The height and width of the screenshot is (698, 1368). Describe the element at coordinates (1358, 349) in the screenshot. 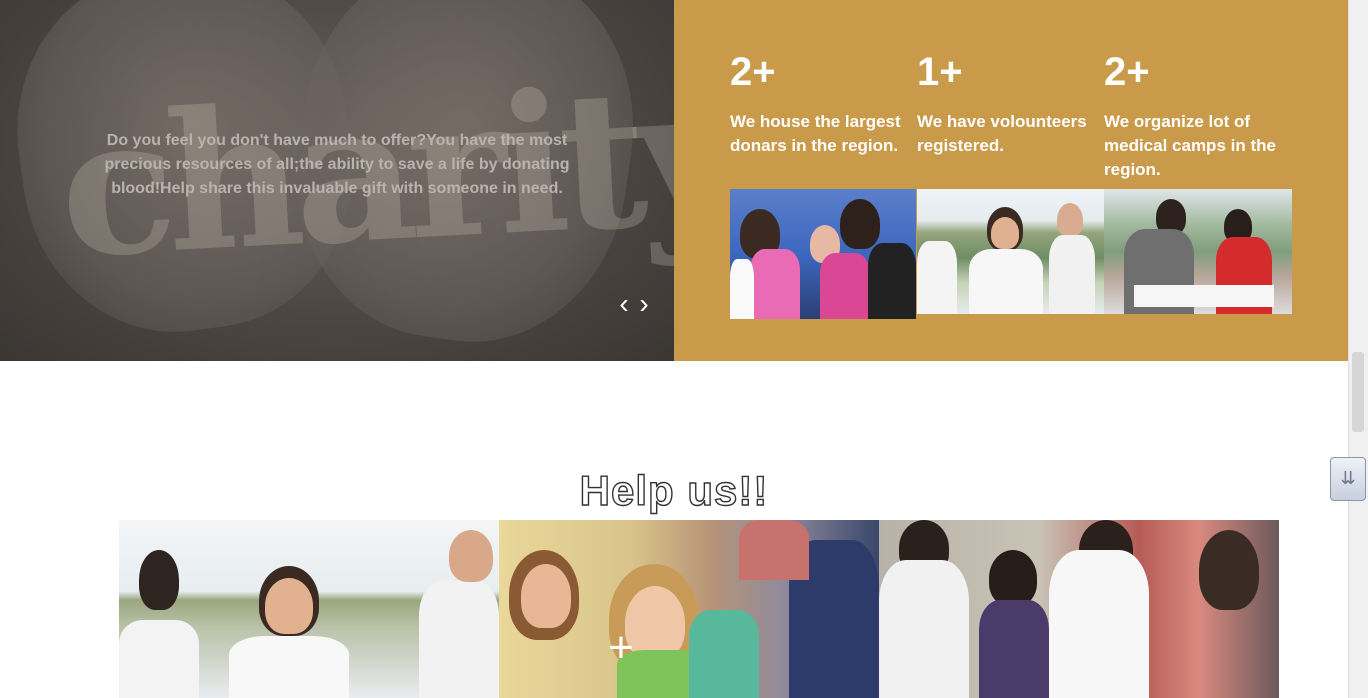

I see `page-scrollbar` at that location.